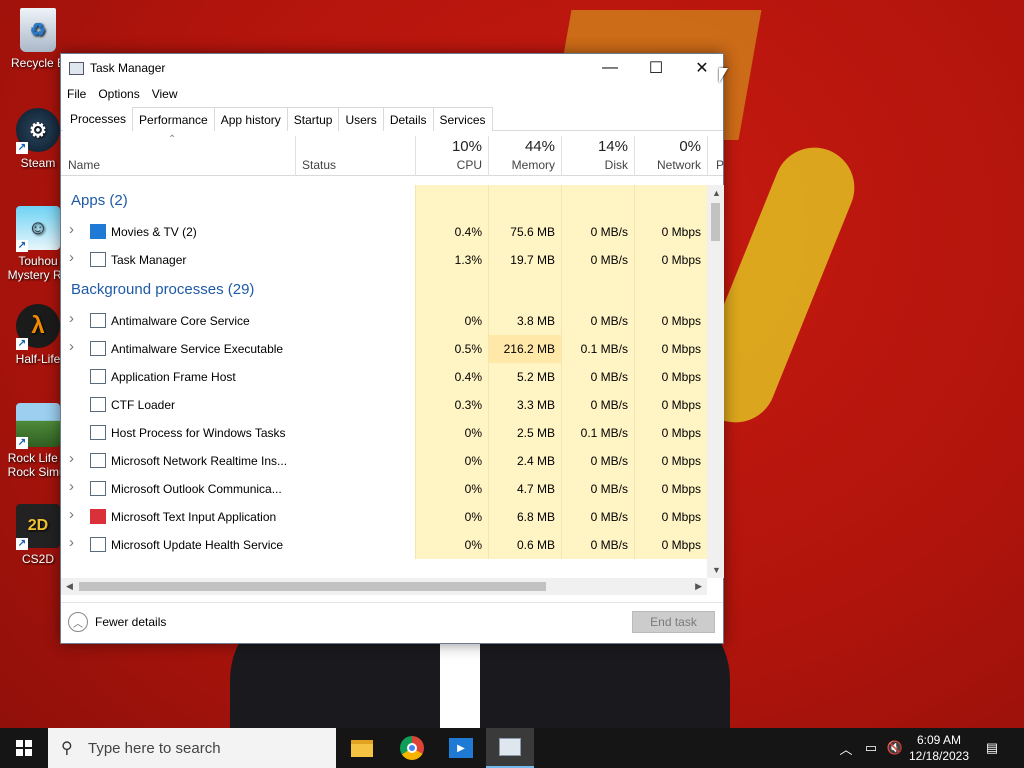  Describe the element at coordinates (716, 570) in the screenshot. I see `scroll-down-icon: ▼` at that location.